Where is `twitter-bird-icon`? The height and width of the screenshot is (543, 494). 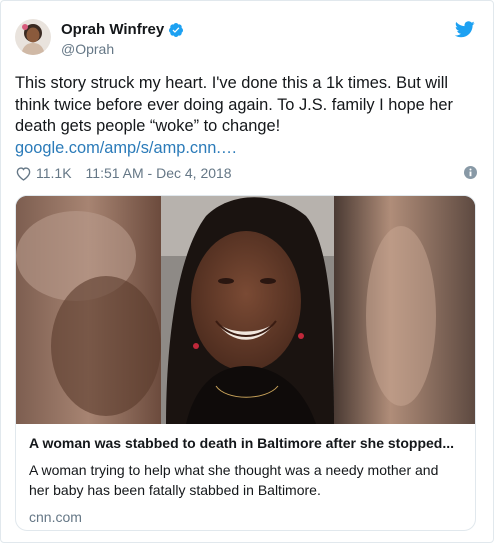 twitter-bird-icon is located at coordinates (464, 29).